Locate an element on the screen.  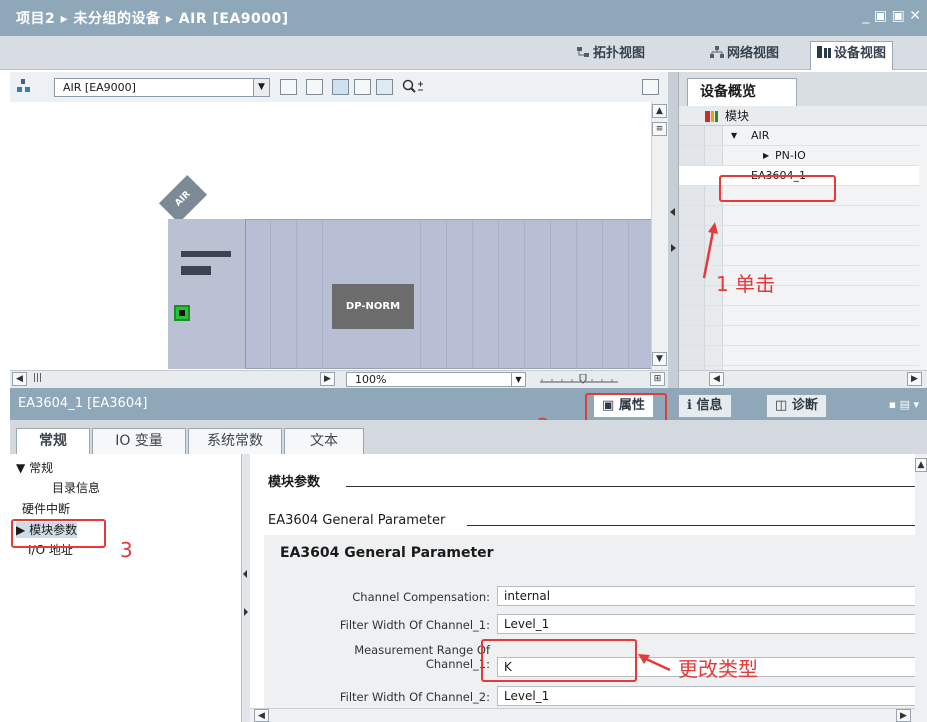
edit-icon is located at coordinates (340, 87).